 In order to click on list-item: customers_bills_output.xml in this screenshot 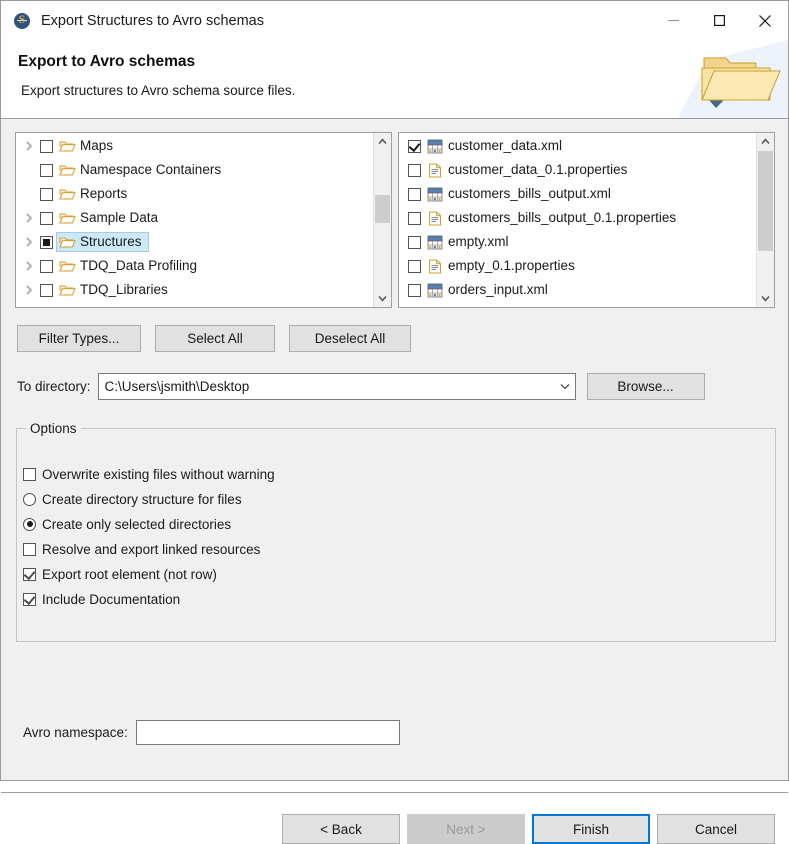, I will do `click(577, 194)`.